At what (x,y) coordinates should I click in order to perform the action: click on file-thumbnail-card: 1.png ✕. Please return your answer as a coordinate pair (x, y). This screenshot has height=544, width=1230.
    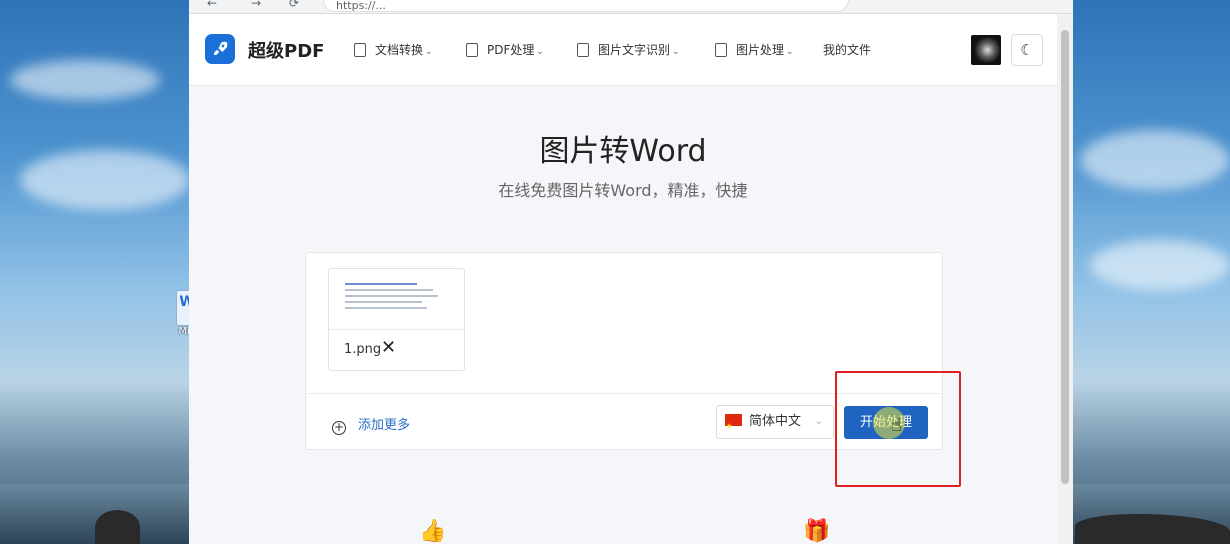
    Looking at the image, I should click on (396, 319).